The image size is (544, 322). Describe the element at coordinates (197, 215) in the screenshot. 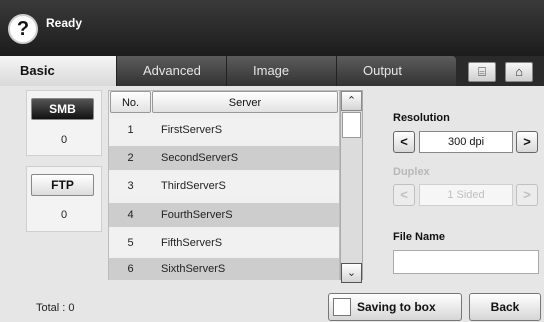

I see `row-server: FourthServerS` at that location.